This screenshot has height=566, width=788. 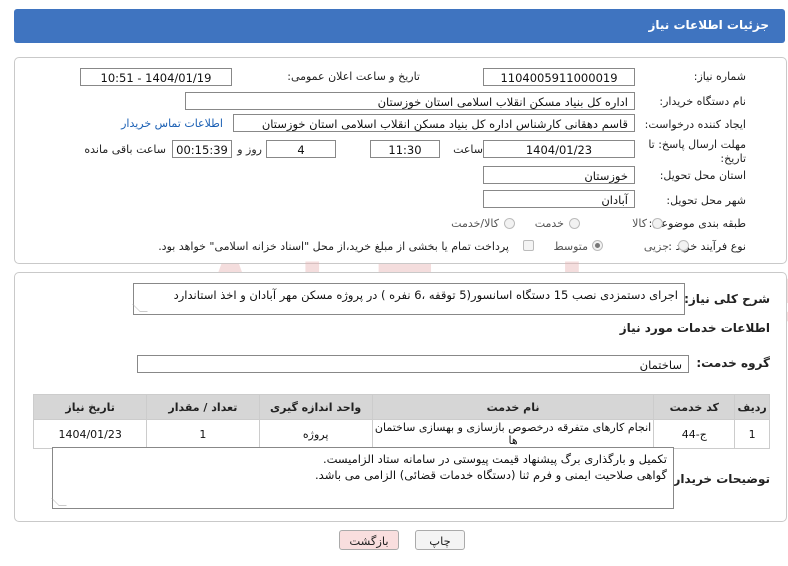 What do you see at coordinates (172, 123) in the screenshot?
I see `buyer-contact-link: اطلاعات تماس خریدار` at bounding box center [172, 123].